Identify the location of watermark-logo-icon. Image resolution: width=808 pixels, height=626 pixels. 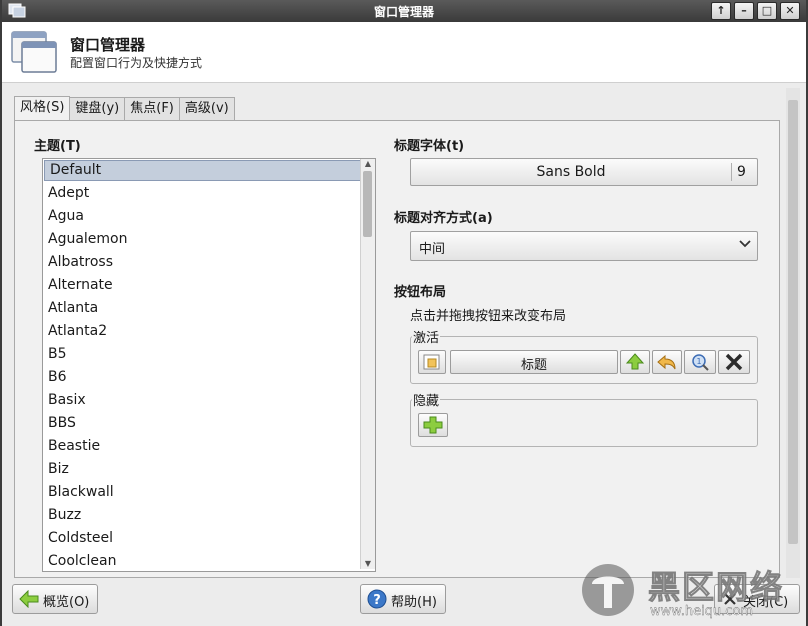
(608, 590).